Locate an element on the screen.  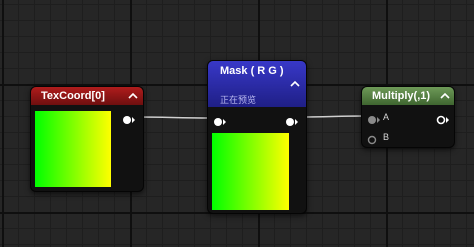
multiply-node-header: Multiply(,1) is located at coordinates (408, 96).